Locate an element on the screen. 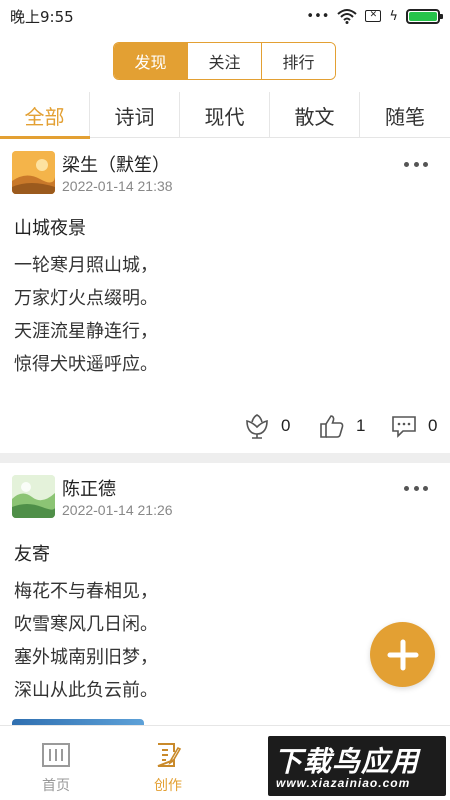 This screenshot has width=450, height=800. no-sim-icon: ✕ is located at coordinates (373, 16).